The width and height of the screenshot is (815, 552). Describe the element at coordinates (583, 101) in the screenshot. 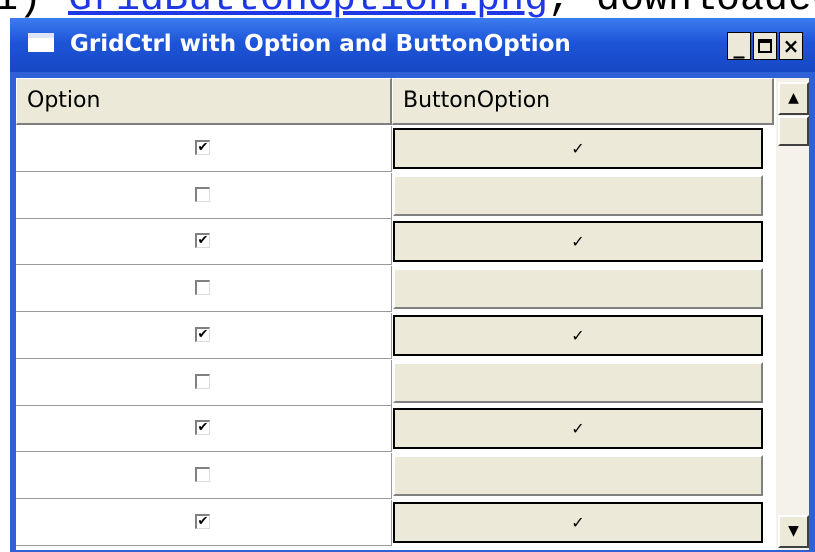

I see `column-header-buttonoption: ButtonOption` at that location.